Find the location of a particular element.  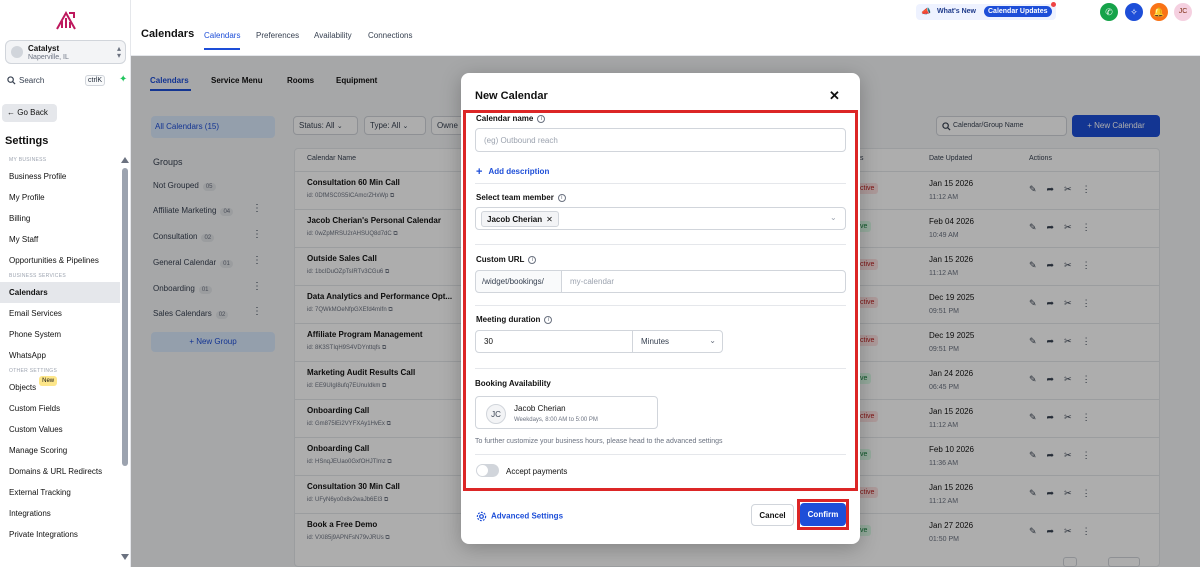

meeting-duration-label-text: Meeting duration is located at coordinates (508, 319).